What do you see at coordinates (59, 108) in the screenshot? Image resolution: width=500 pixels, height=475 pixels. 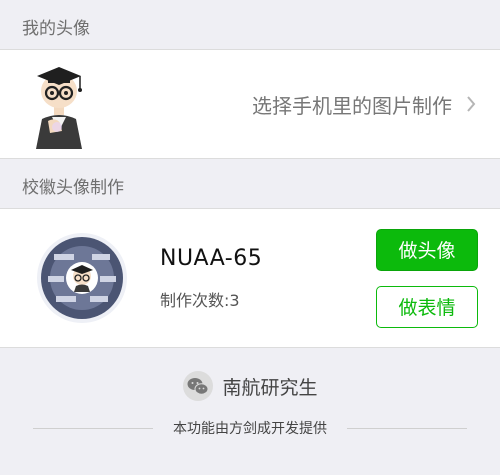 I see `avatar-image` at bounding box center [59, 108].